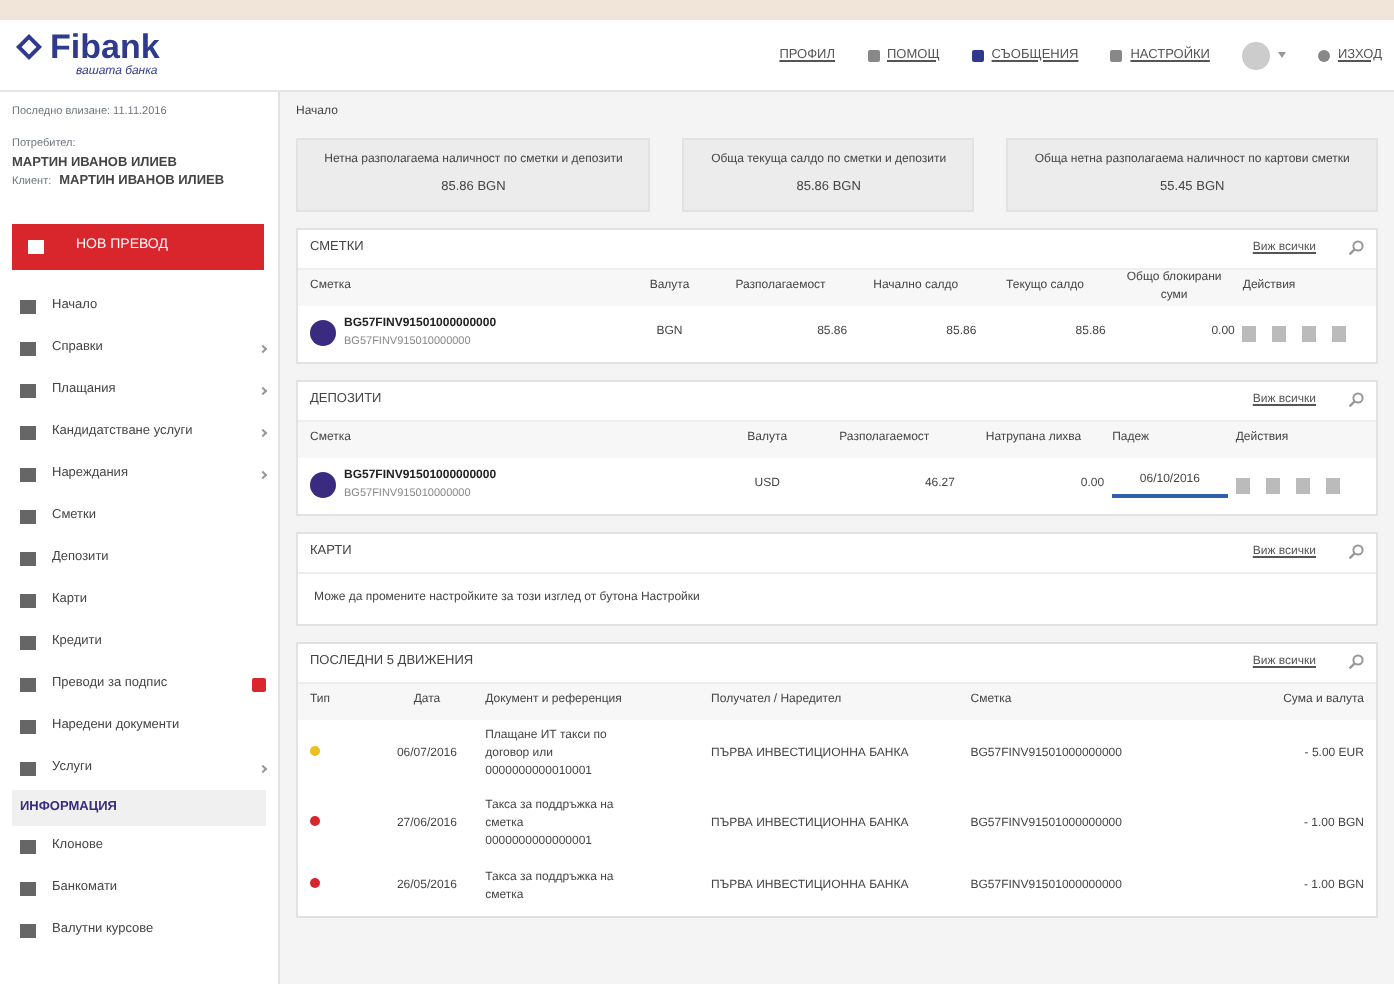  Describe the element at coordinates (1255, 55) in the screenshot. I see `avatar-icon` at that location.